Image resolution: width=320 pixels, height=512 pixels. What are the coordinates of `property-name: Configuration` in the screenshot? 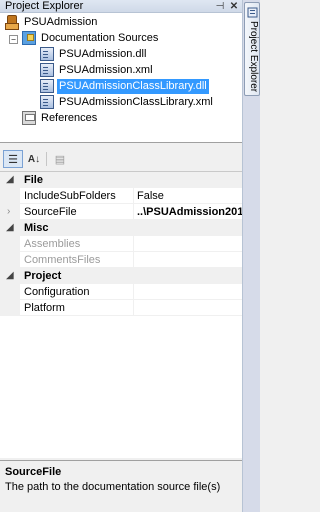 It's located at (57, 292).